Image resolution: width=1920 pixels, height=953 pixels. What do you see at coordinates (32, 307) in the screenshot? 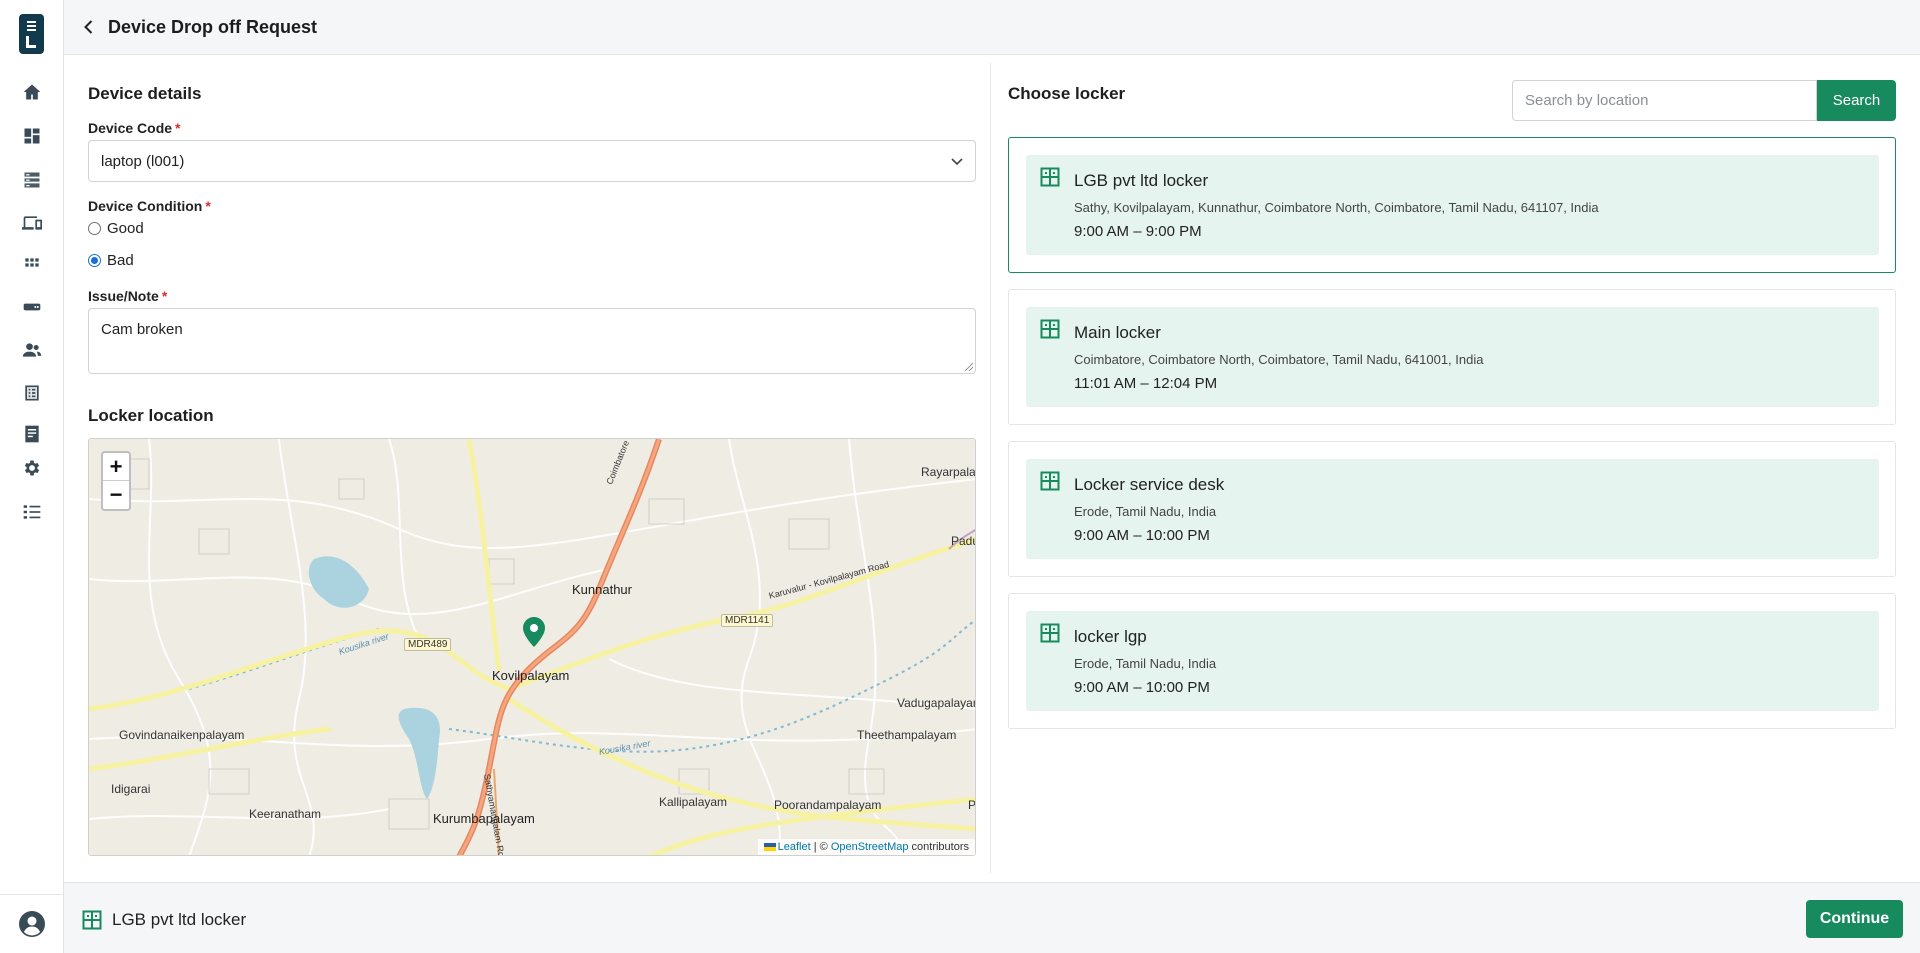
I see `device-card-icon` at bounding box center [32, 307].